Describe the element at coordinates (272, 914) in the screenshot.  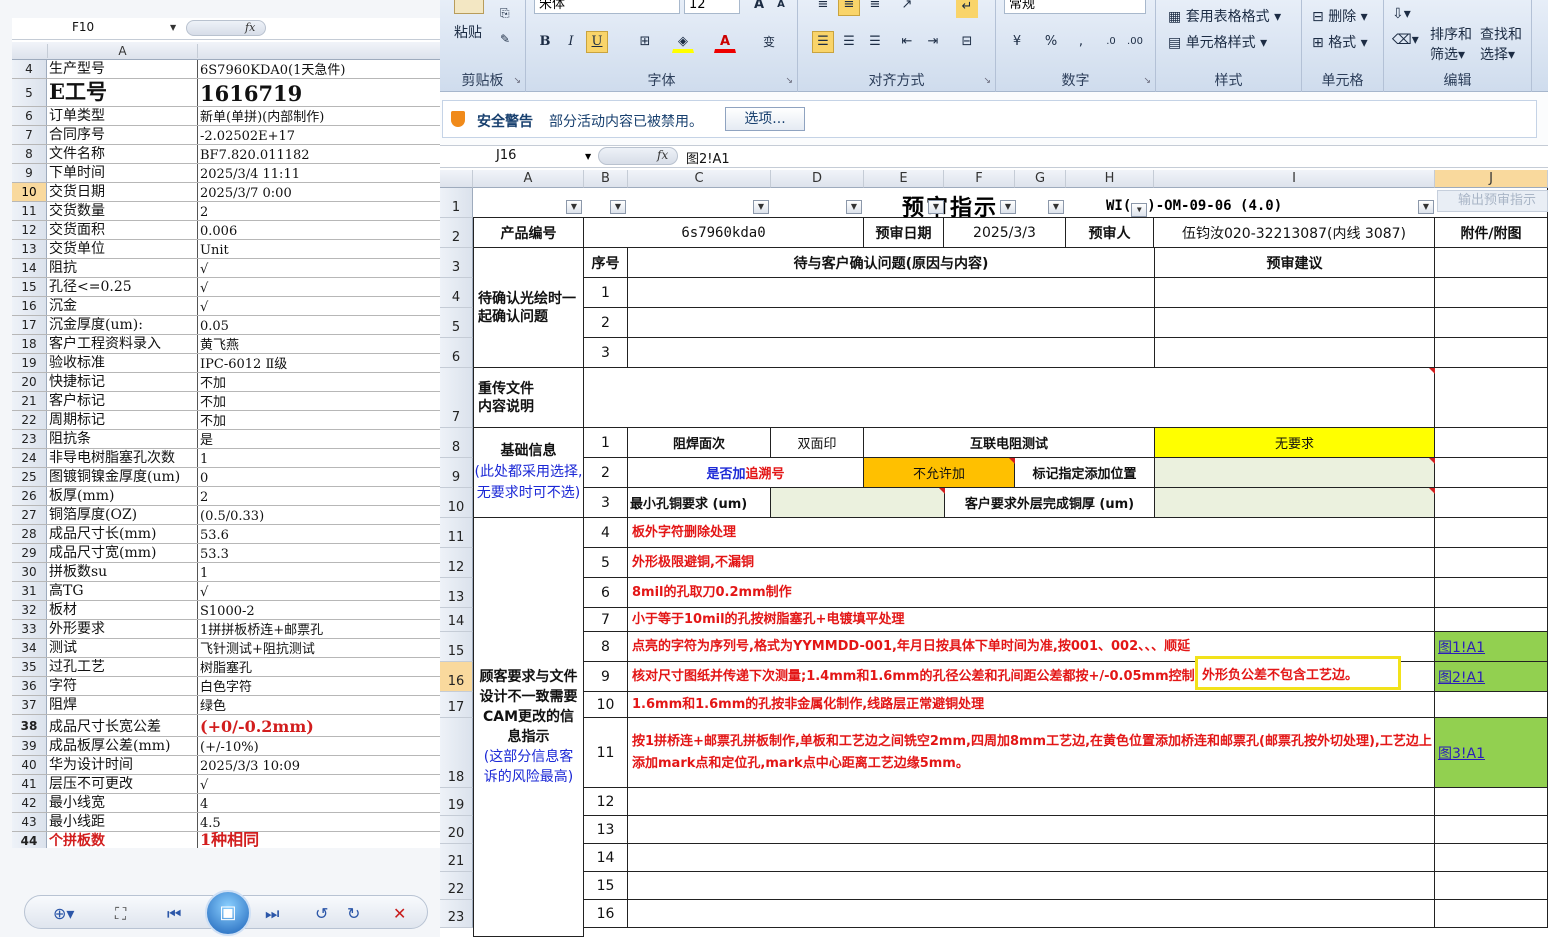
I see `next-icon: ⏭` at that location.